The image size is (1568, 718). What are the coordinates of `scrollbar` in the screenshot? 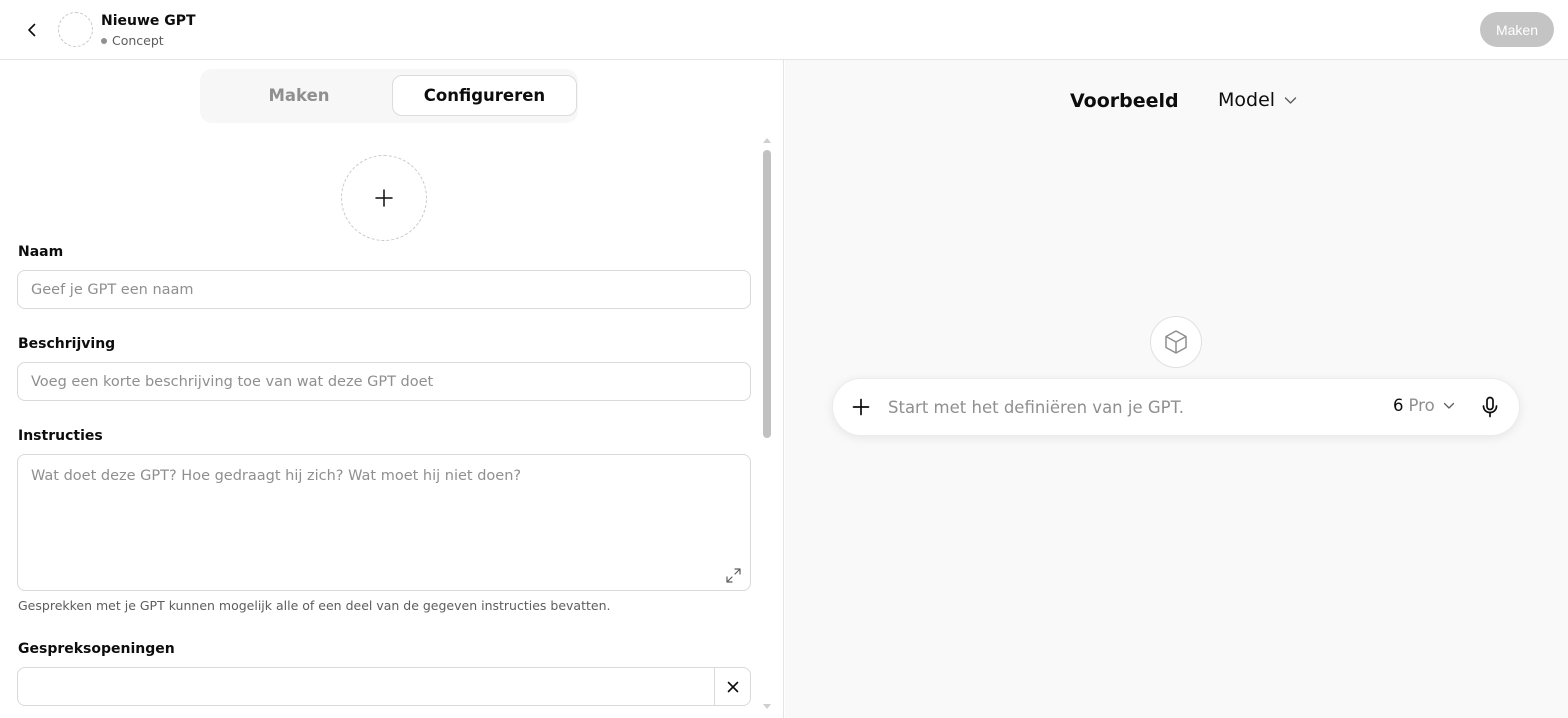 It's located at (767, 425).